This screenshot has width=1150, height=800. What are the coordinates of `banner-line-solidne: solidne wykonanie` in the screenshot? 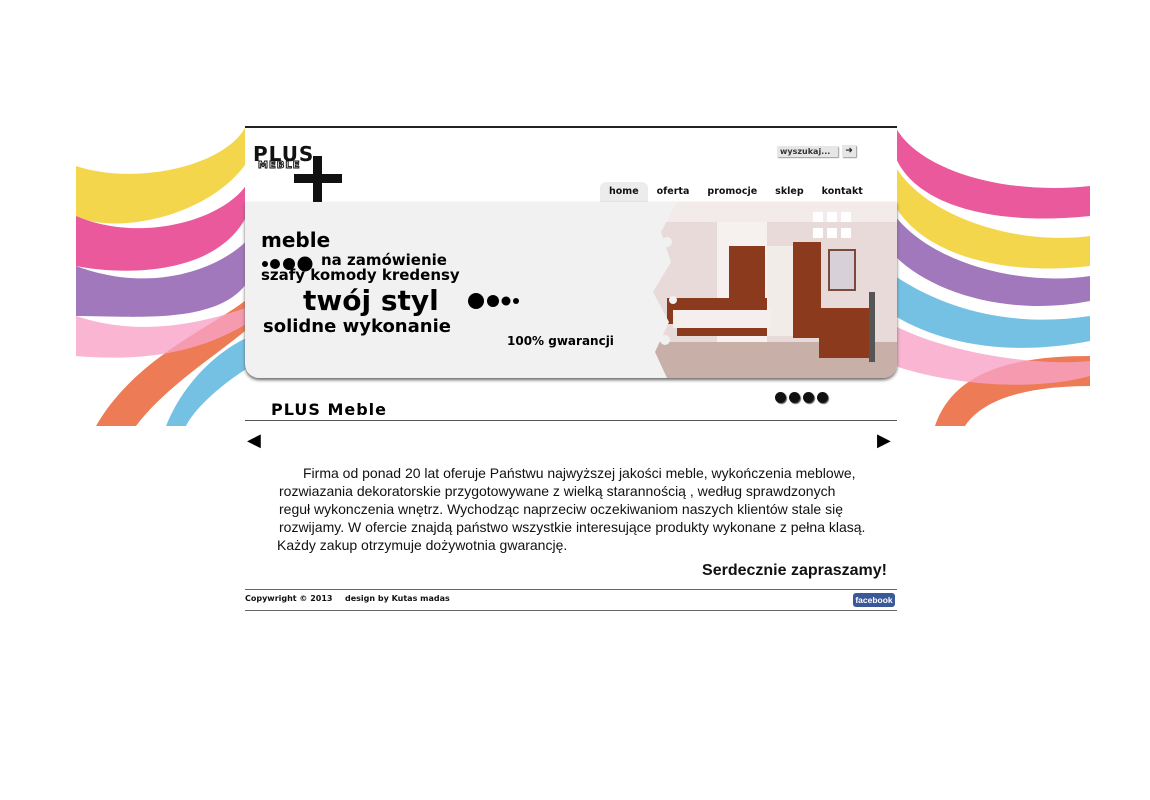 It's located at (357, 326).